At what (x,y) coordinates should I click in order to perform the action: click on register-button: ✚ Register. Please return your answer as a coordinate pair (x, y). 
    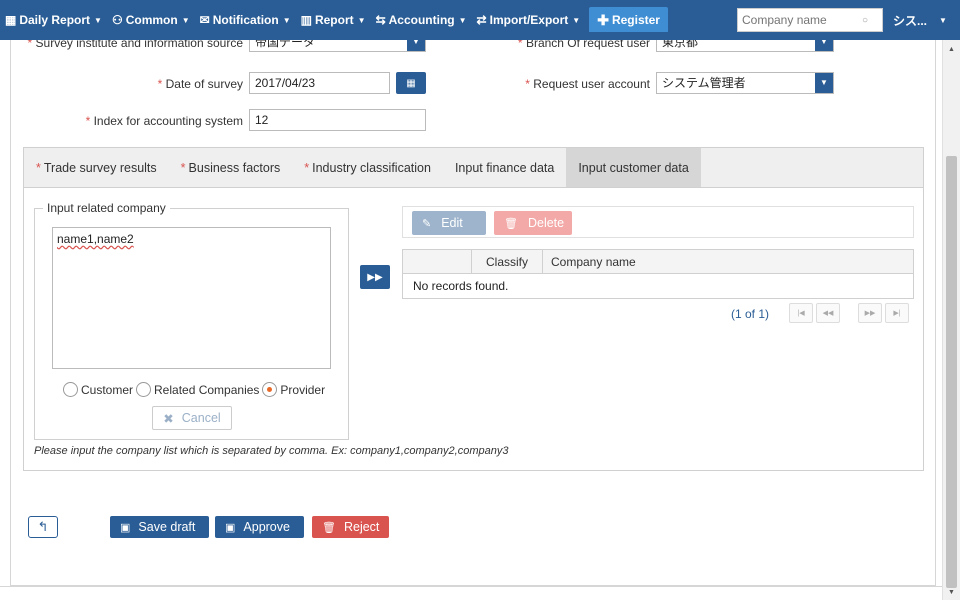
    Looking at the image, I should click on (628, 20).